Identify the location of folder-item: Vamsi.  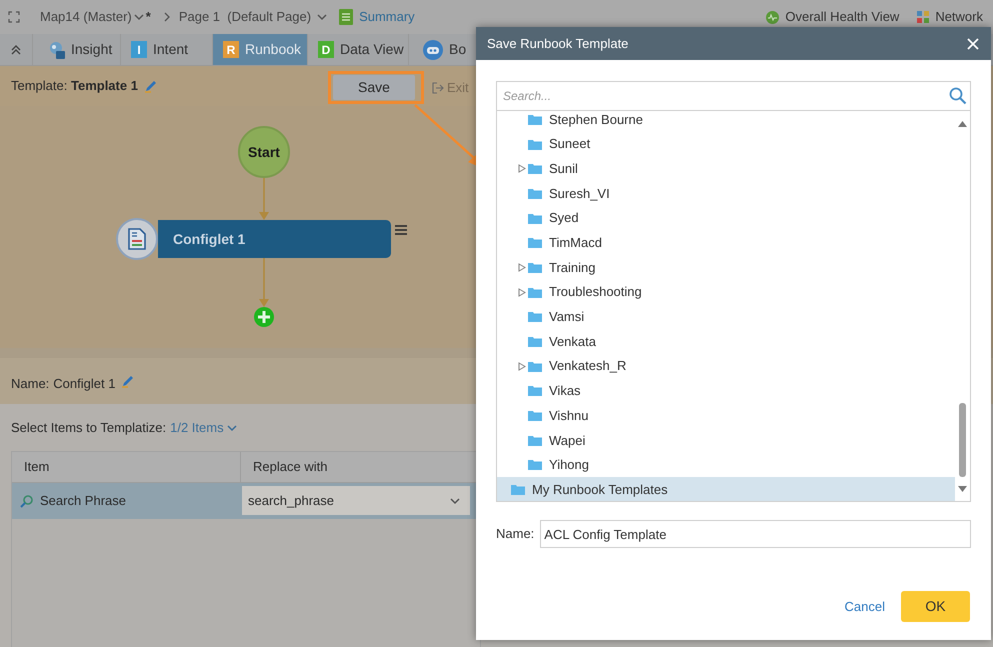
(726, 317).